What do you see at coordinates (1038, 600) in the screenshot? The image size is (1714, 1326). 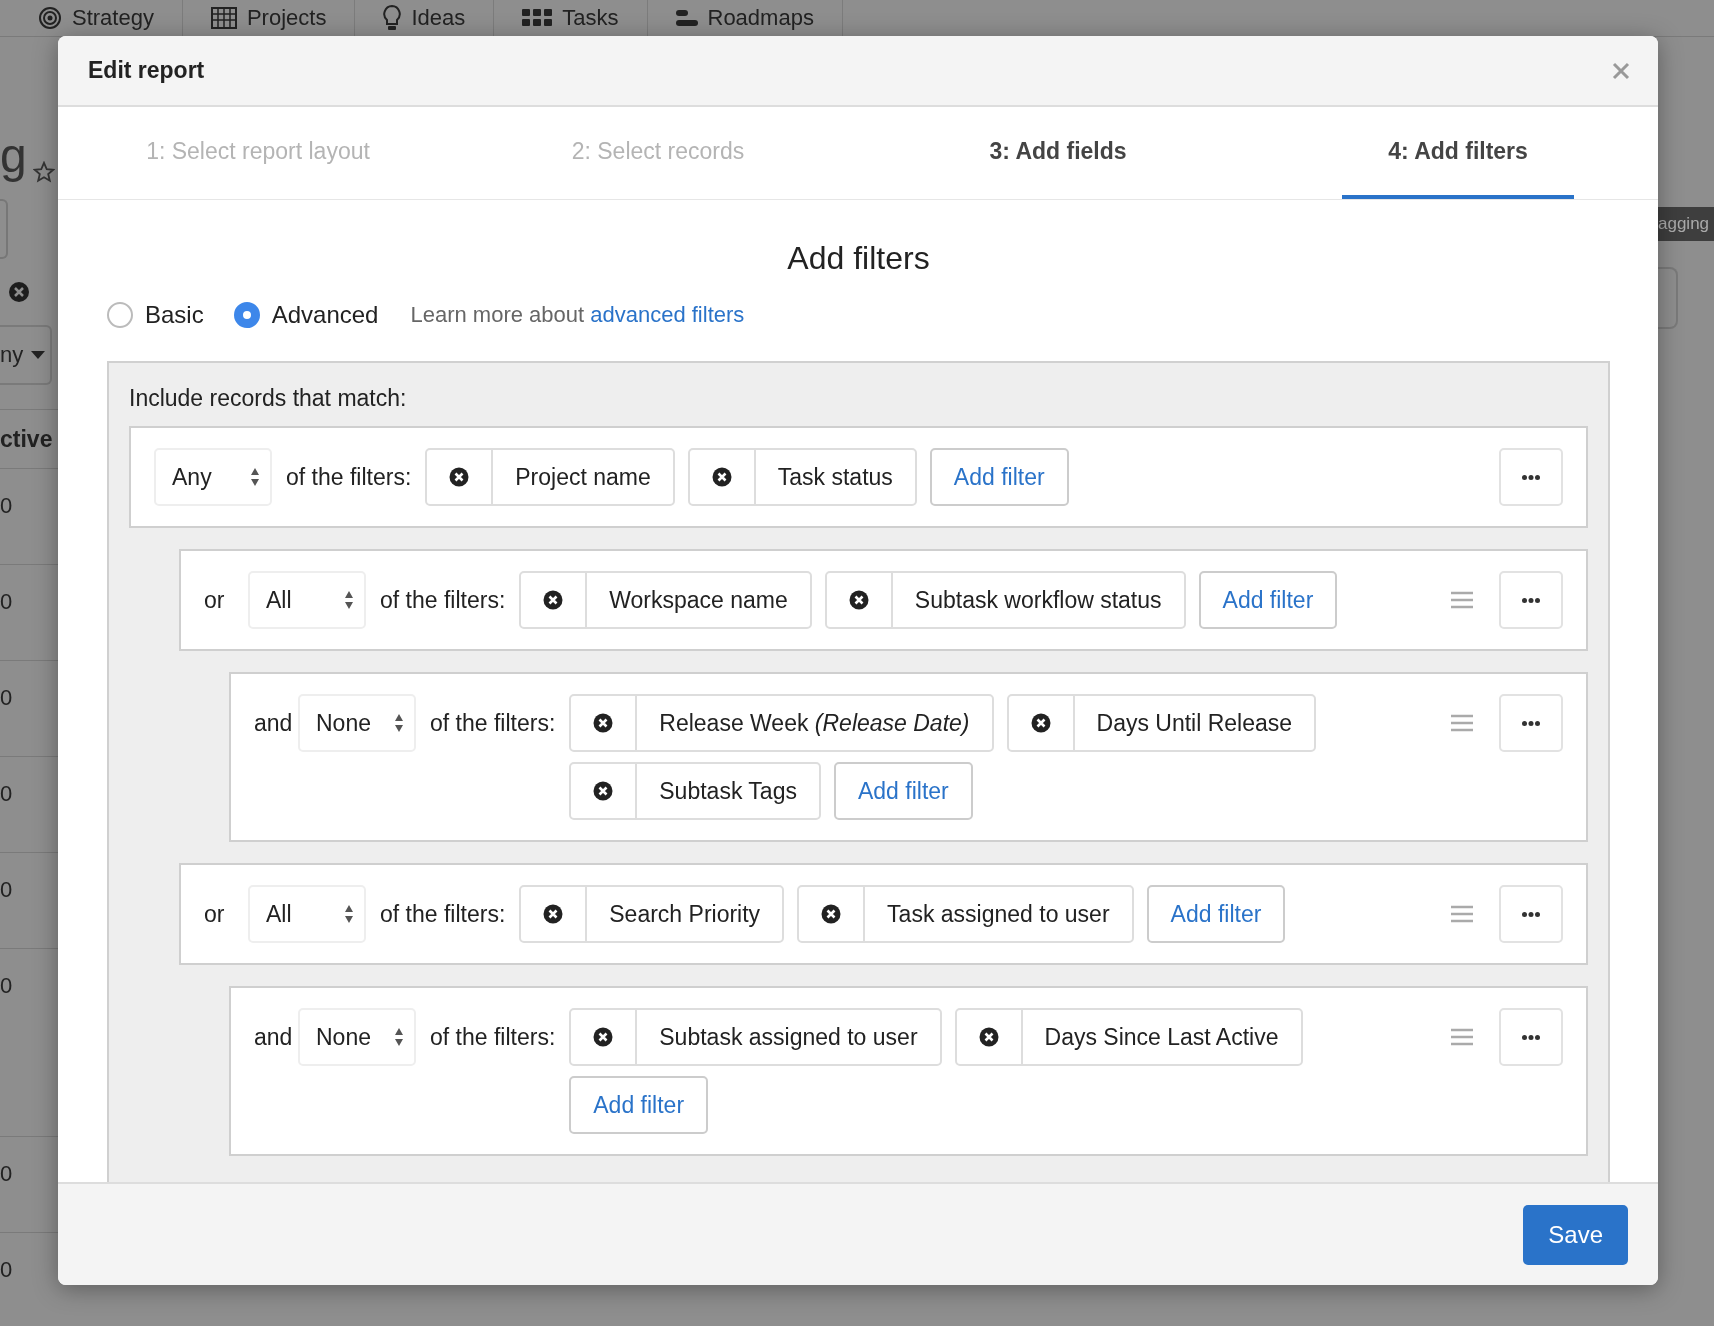 I see `filter-name: Subtask workflow status` at bounding box center [1038, 600].